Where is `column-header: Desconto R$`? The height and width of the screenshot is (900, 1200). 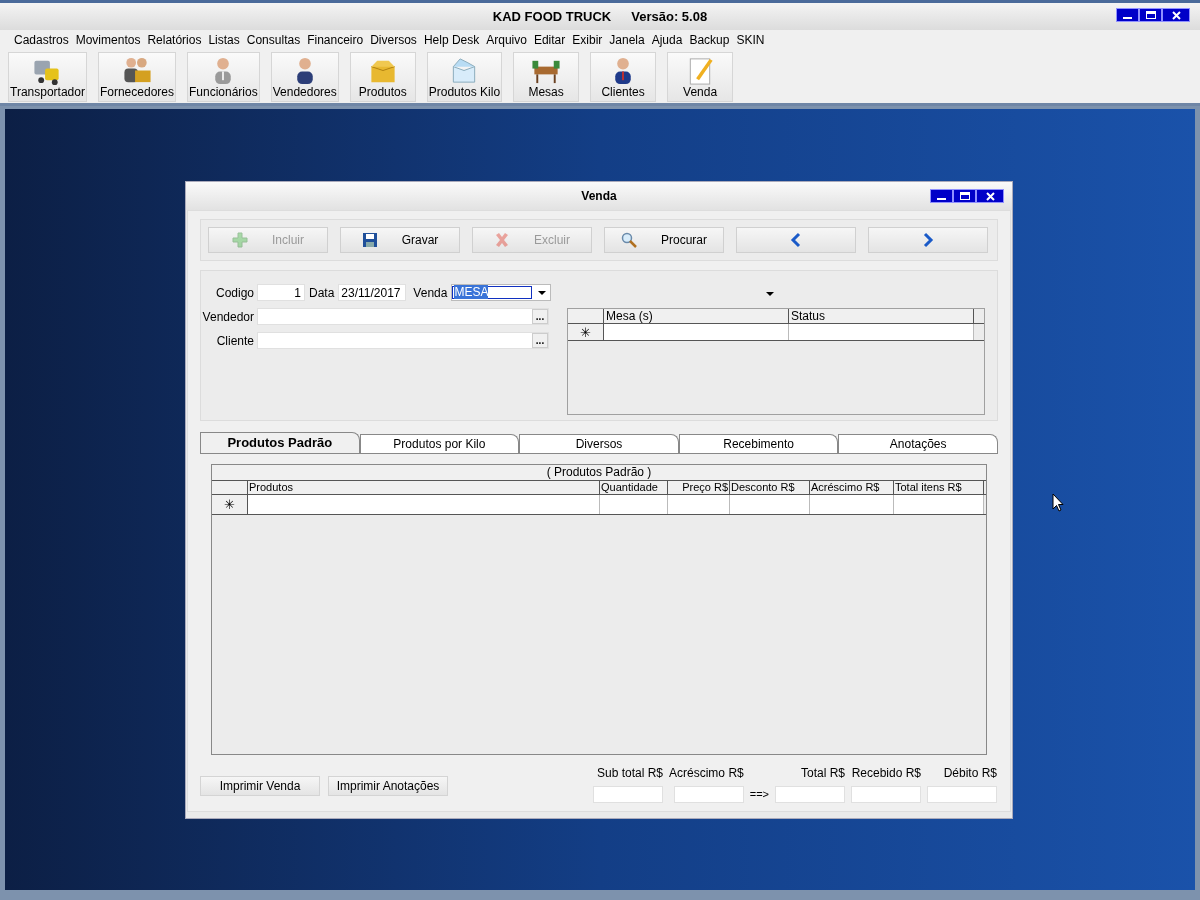
column-header: Desconto R$ is located at coordinates (770, 487).